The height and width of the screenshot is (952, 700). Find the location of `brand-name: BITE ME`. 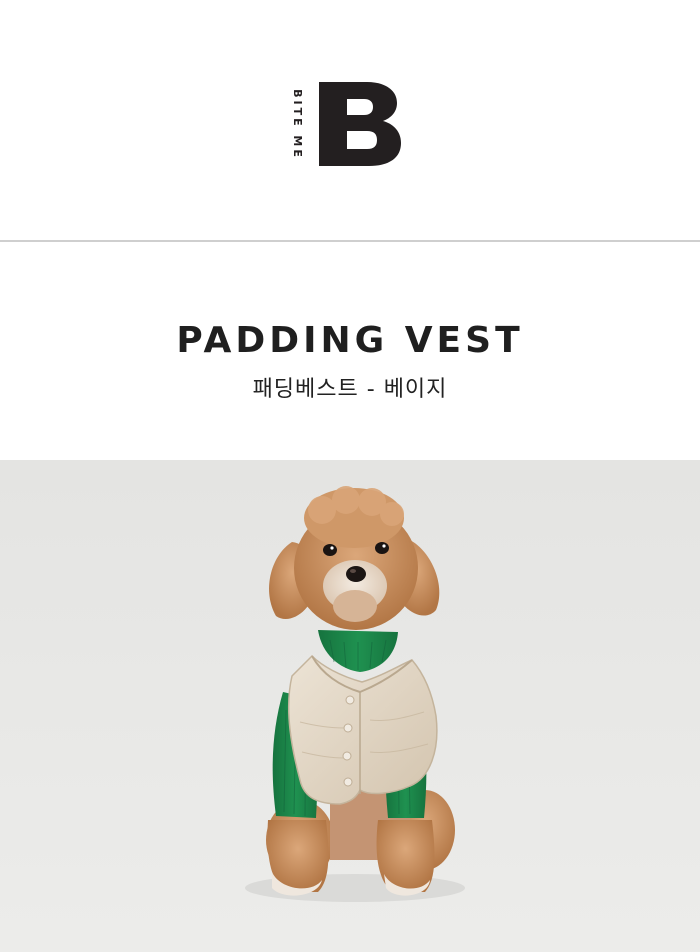

brand-name: BITE ME is located at coordinates (297, 124).